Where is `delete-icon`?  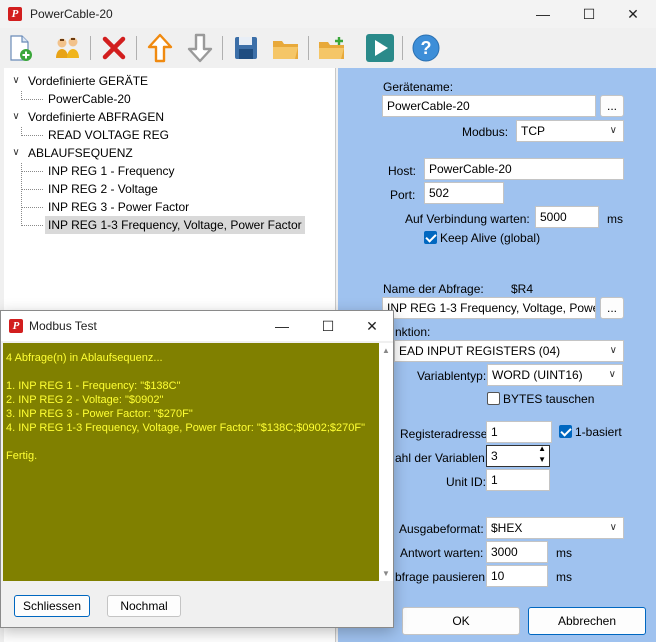
delete-icon is located at coordinates (114, 48).